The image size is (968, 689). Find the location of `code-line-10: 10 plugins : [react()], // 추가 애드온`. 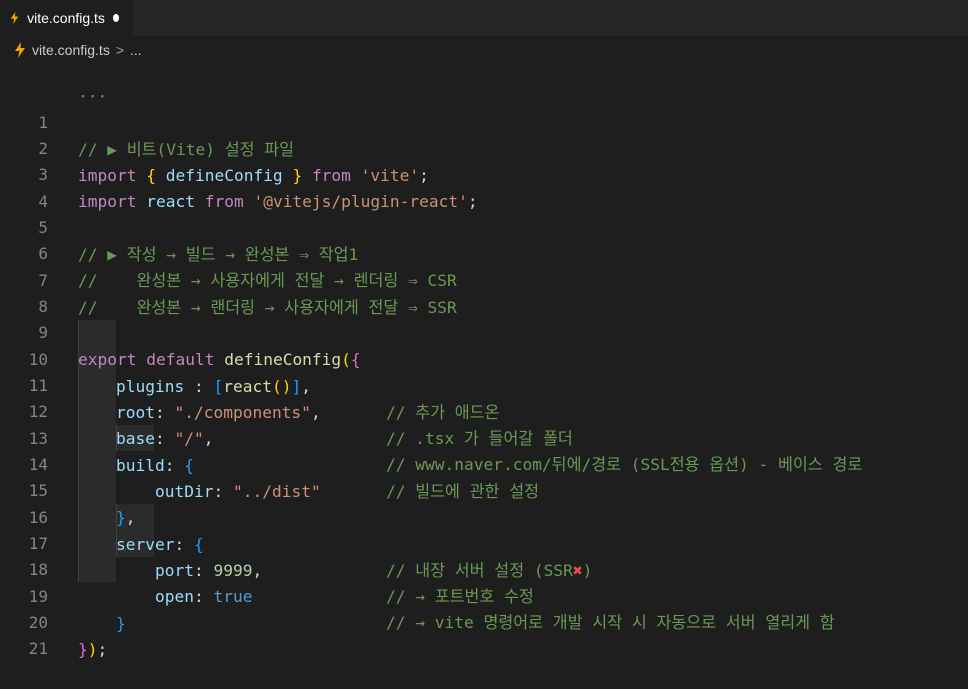

code-line-10: 10 plugins : [react()], // 추가 애드온 is located at coordinates (484, 371).